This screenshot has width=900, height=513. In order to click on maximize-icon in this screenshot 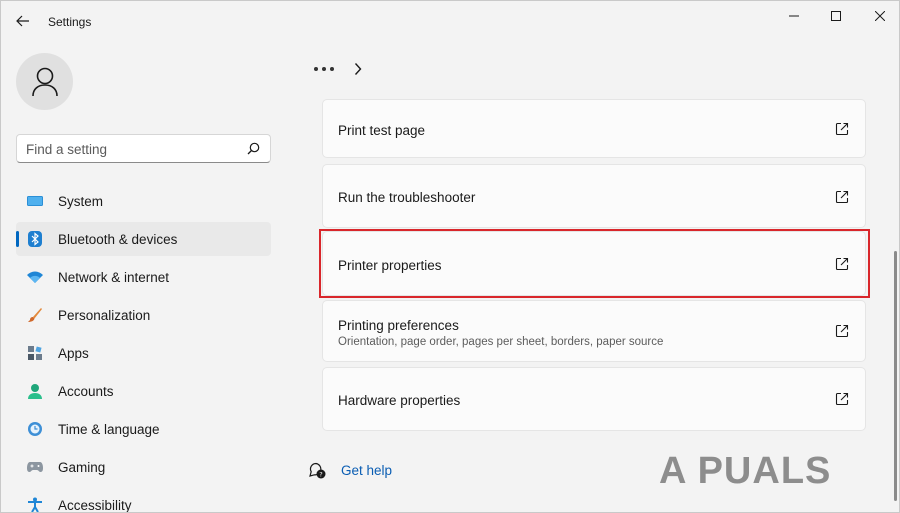, I will do `click(836, 16)`.